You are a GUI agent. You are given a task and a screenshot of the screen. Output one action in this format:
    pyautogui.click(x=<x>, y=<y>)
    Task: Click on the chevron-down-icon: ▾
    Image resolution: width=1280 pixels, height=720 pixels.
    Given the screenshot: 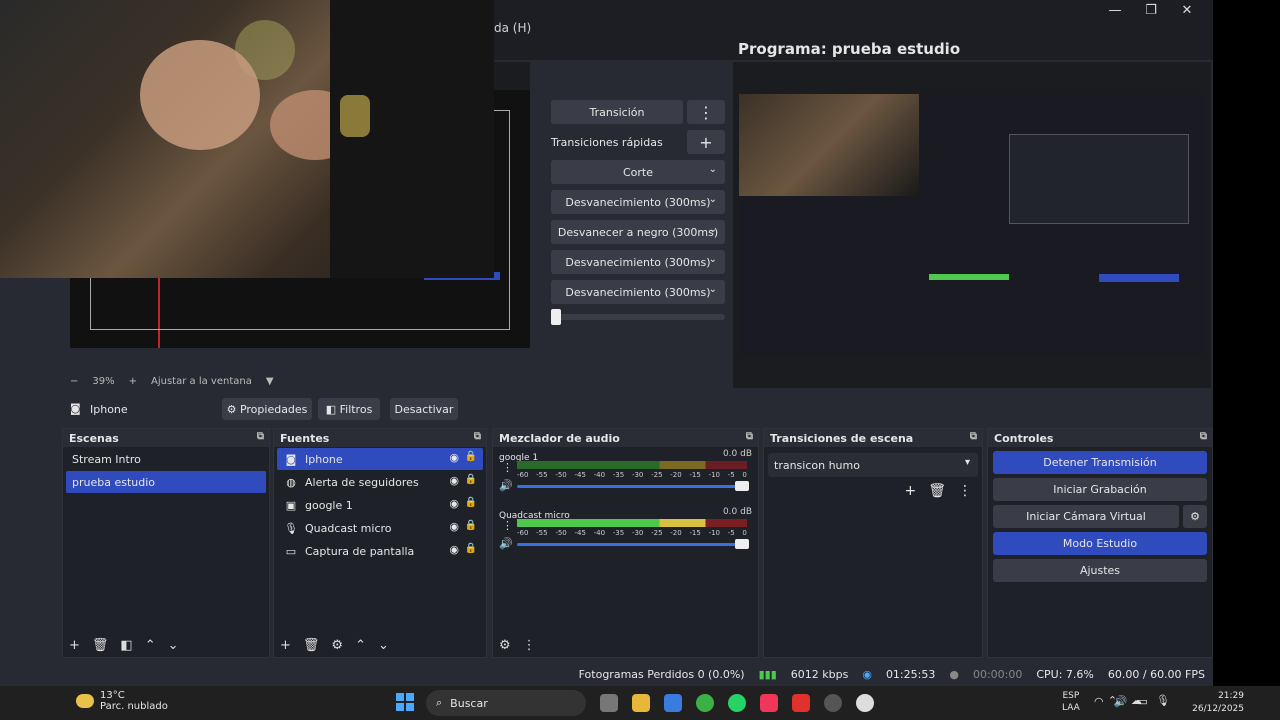 What is the action you would take?
    pyautogui.click(x=967, y=462)
    